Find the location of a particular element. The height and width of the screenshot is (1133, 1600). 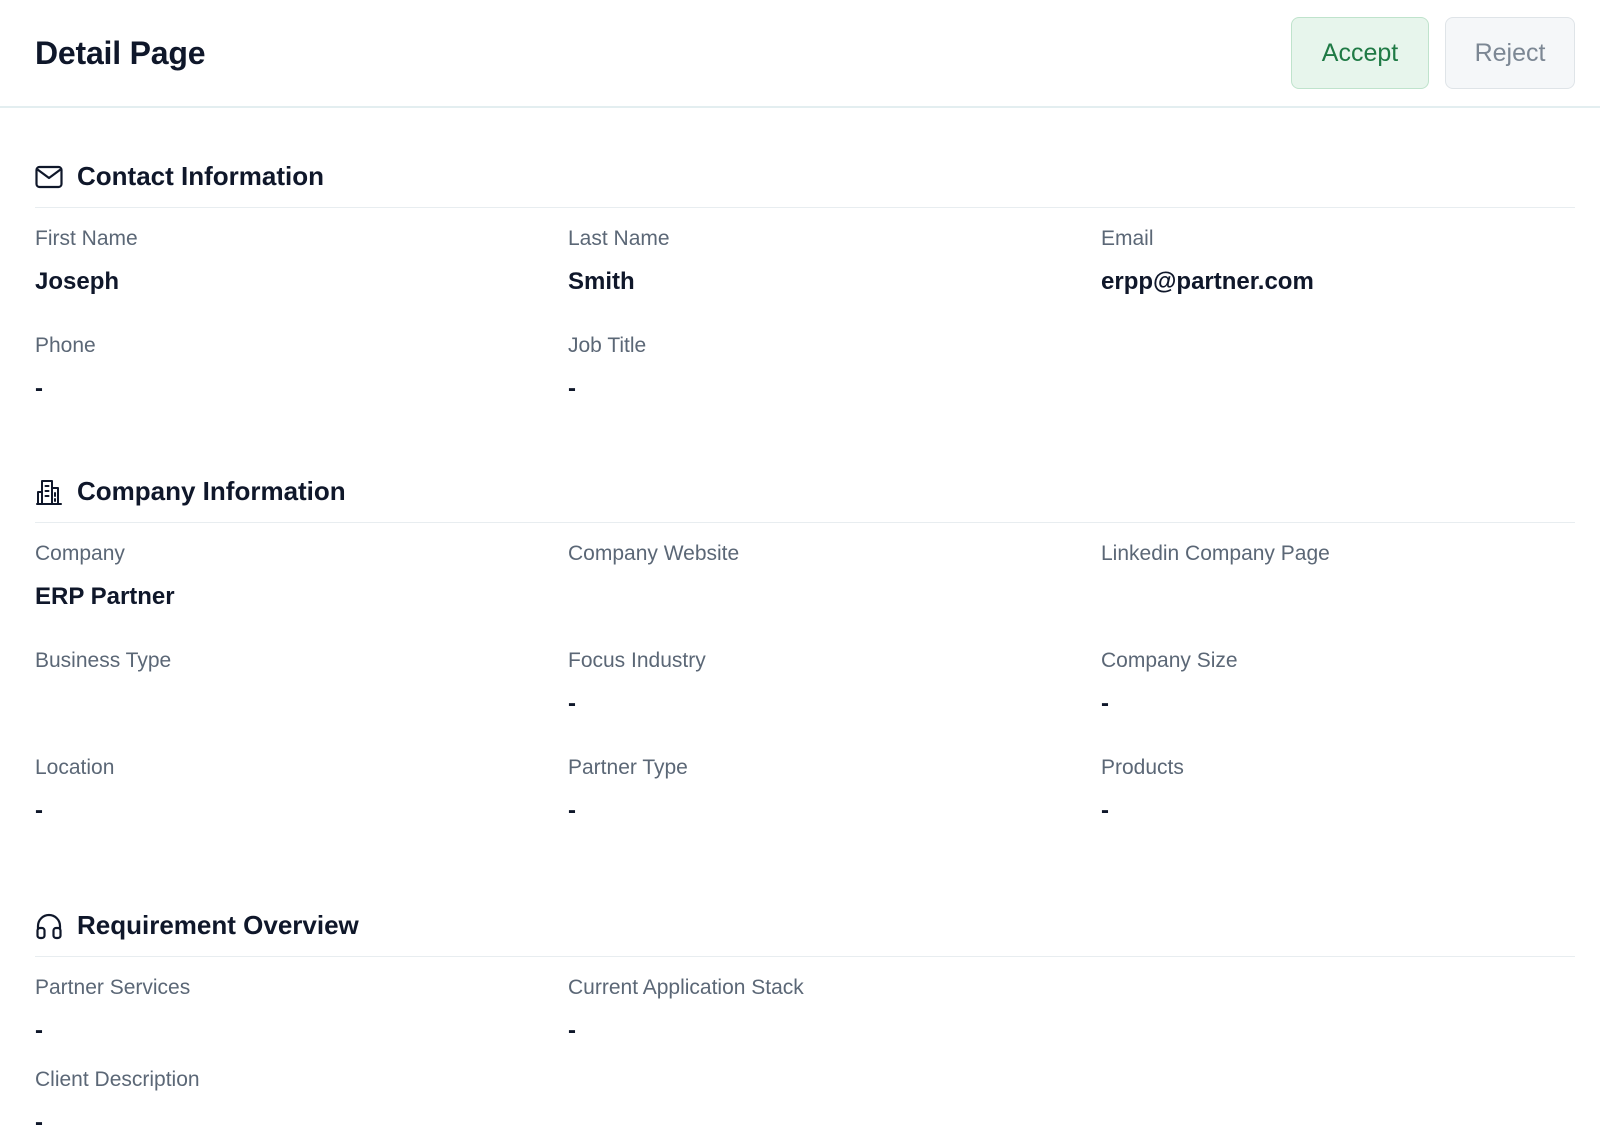

field-label: Last Name is located at coordinates (619, 238).